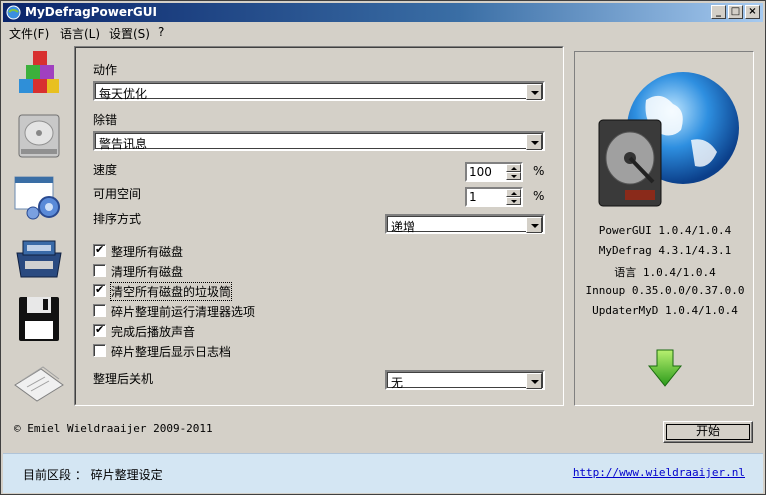 This screenshot has width=766, height=495. What do you see at coordinates (668, 139) in the screenshot?
I see `globe-harddrive-icon` at bounding box center [668, 139].